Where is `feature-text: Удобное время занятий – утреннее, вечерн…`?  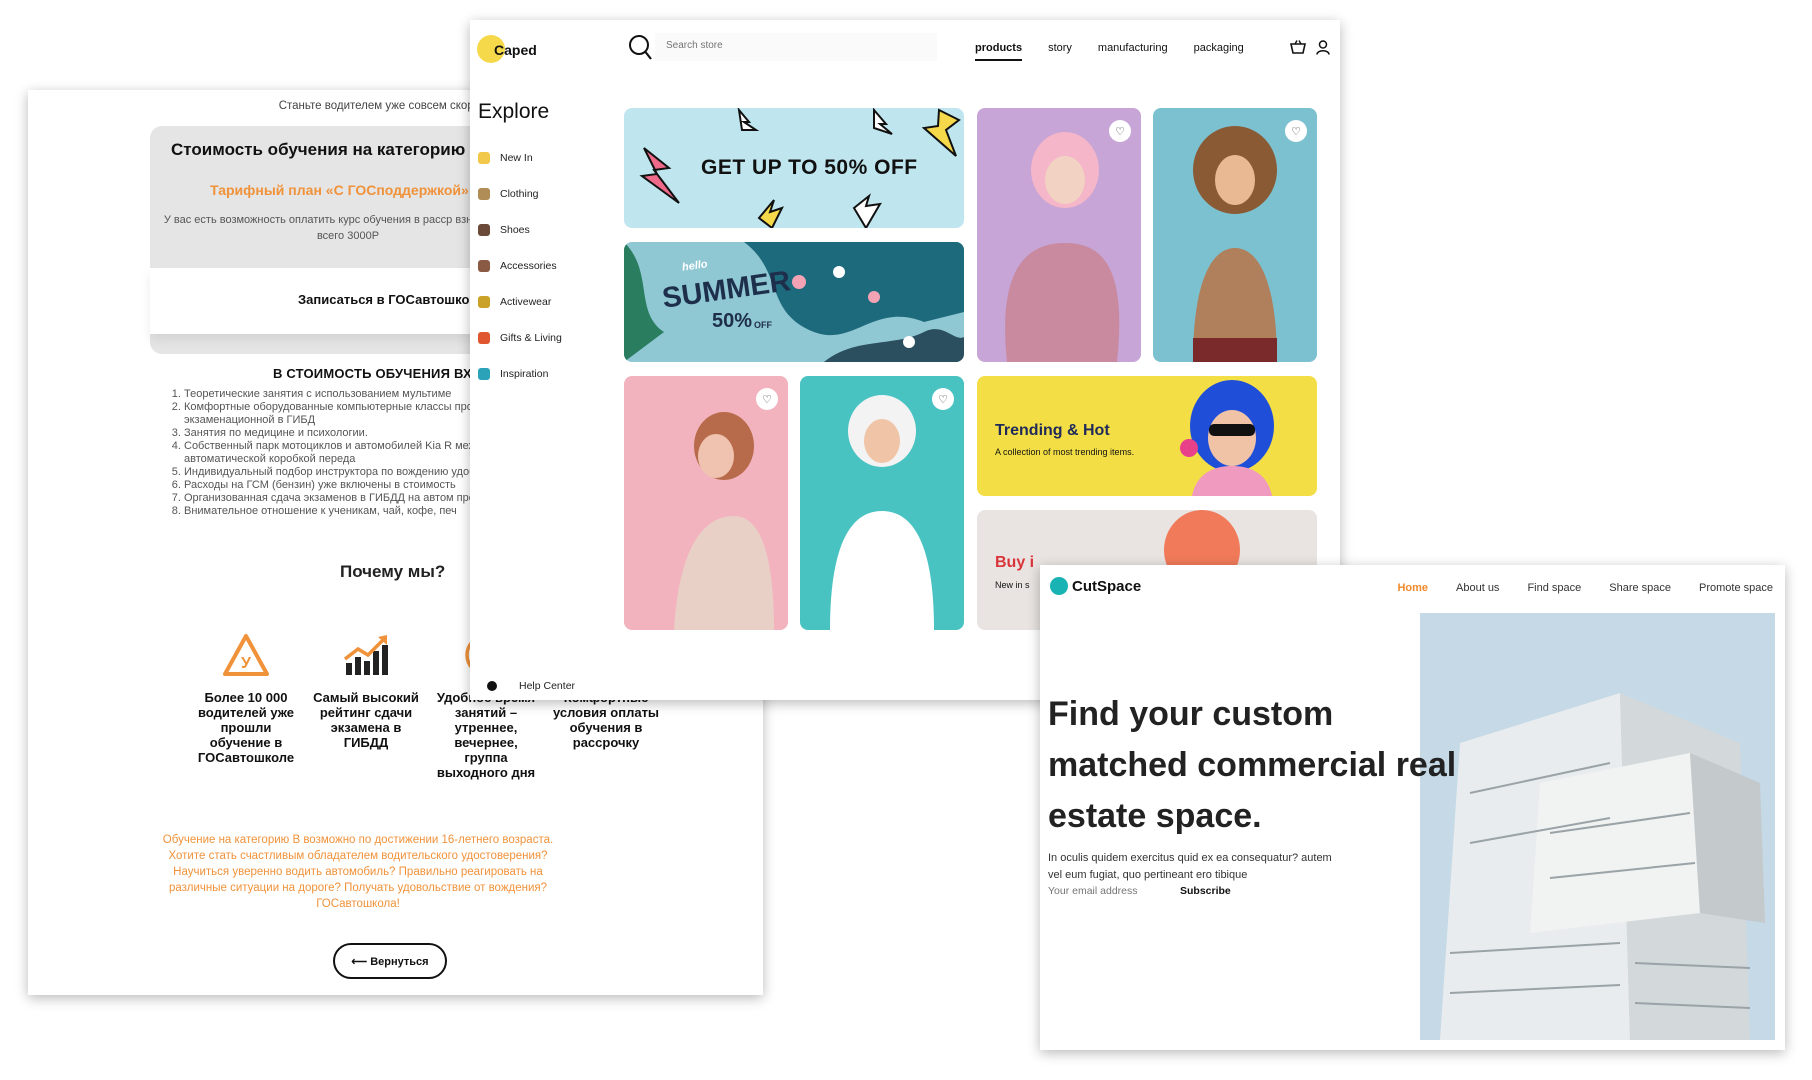 feature-text: Удобное время занятий – утреннее, вечерн… is located at coordinates (486, 735).